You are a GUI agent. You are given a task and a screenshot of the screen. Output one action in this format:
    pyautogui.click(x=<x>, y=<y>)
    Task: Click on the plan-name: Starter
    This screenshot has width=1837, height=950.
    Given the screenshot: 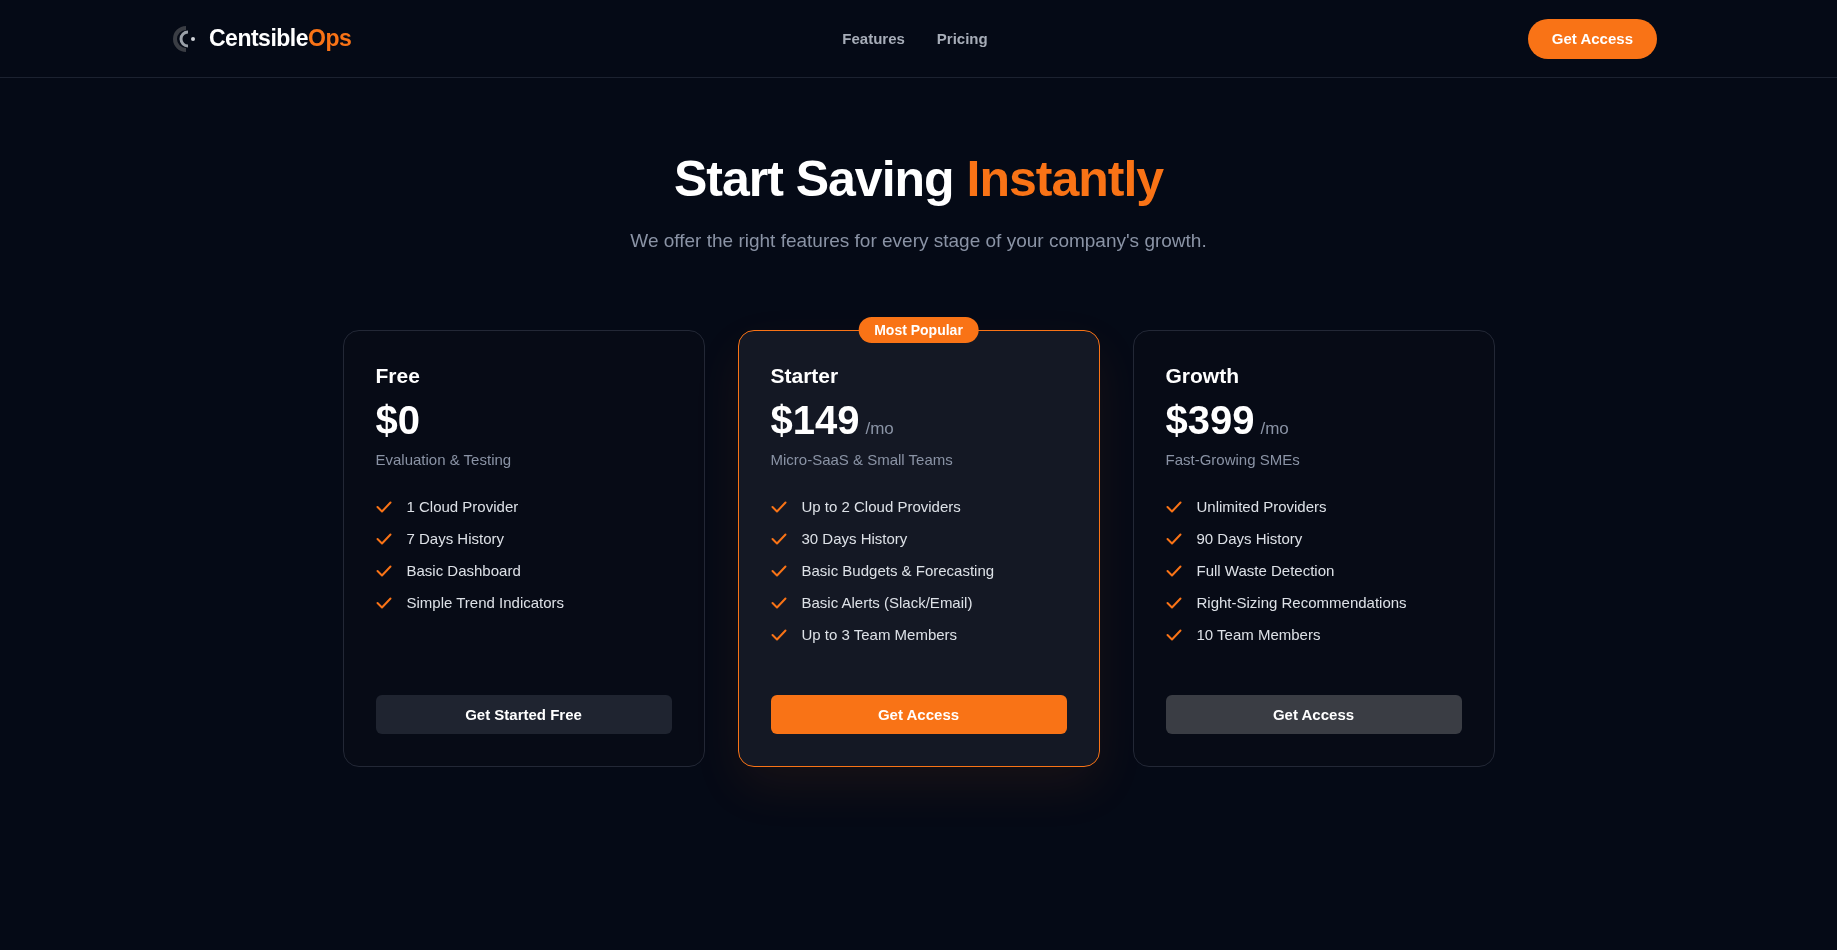 What is the action you would take?
    pyautogui.click(x=805, y=376)
    